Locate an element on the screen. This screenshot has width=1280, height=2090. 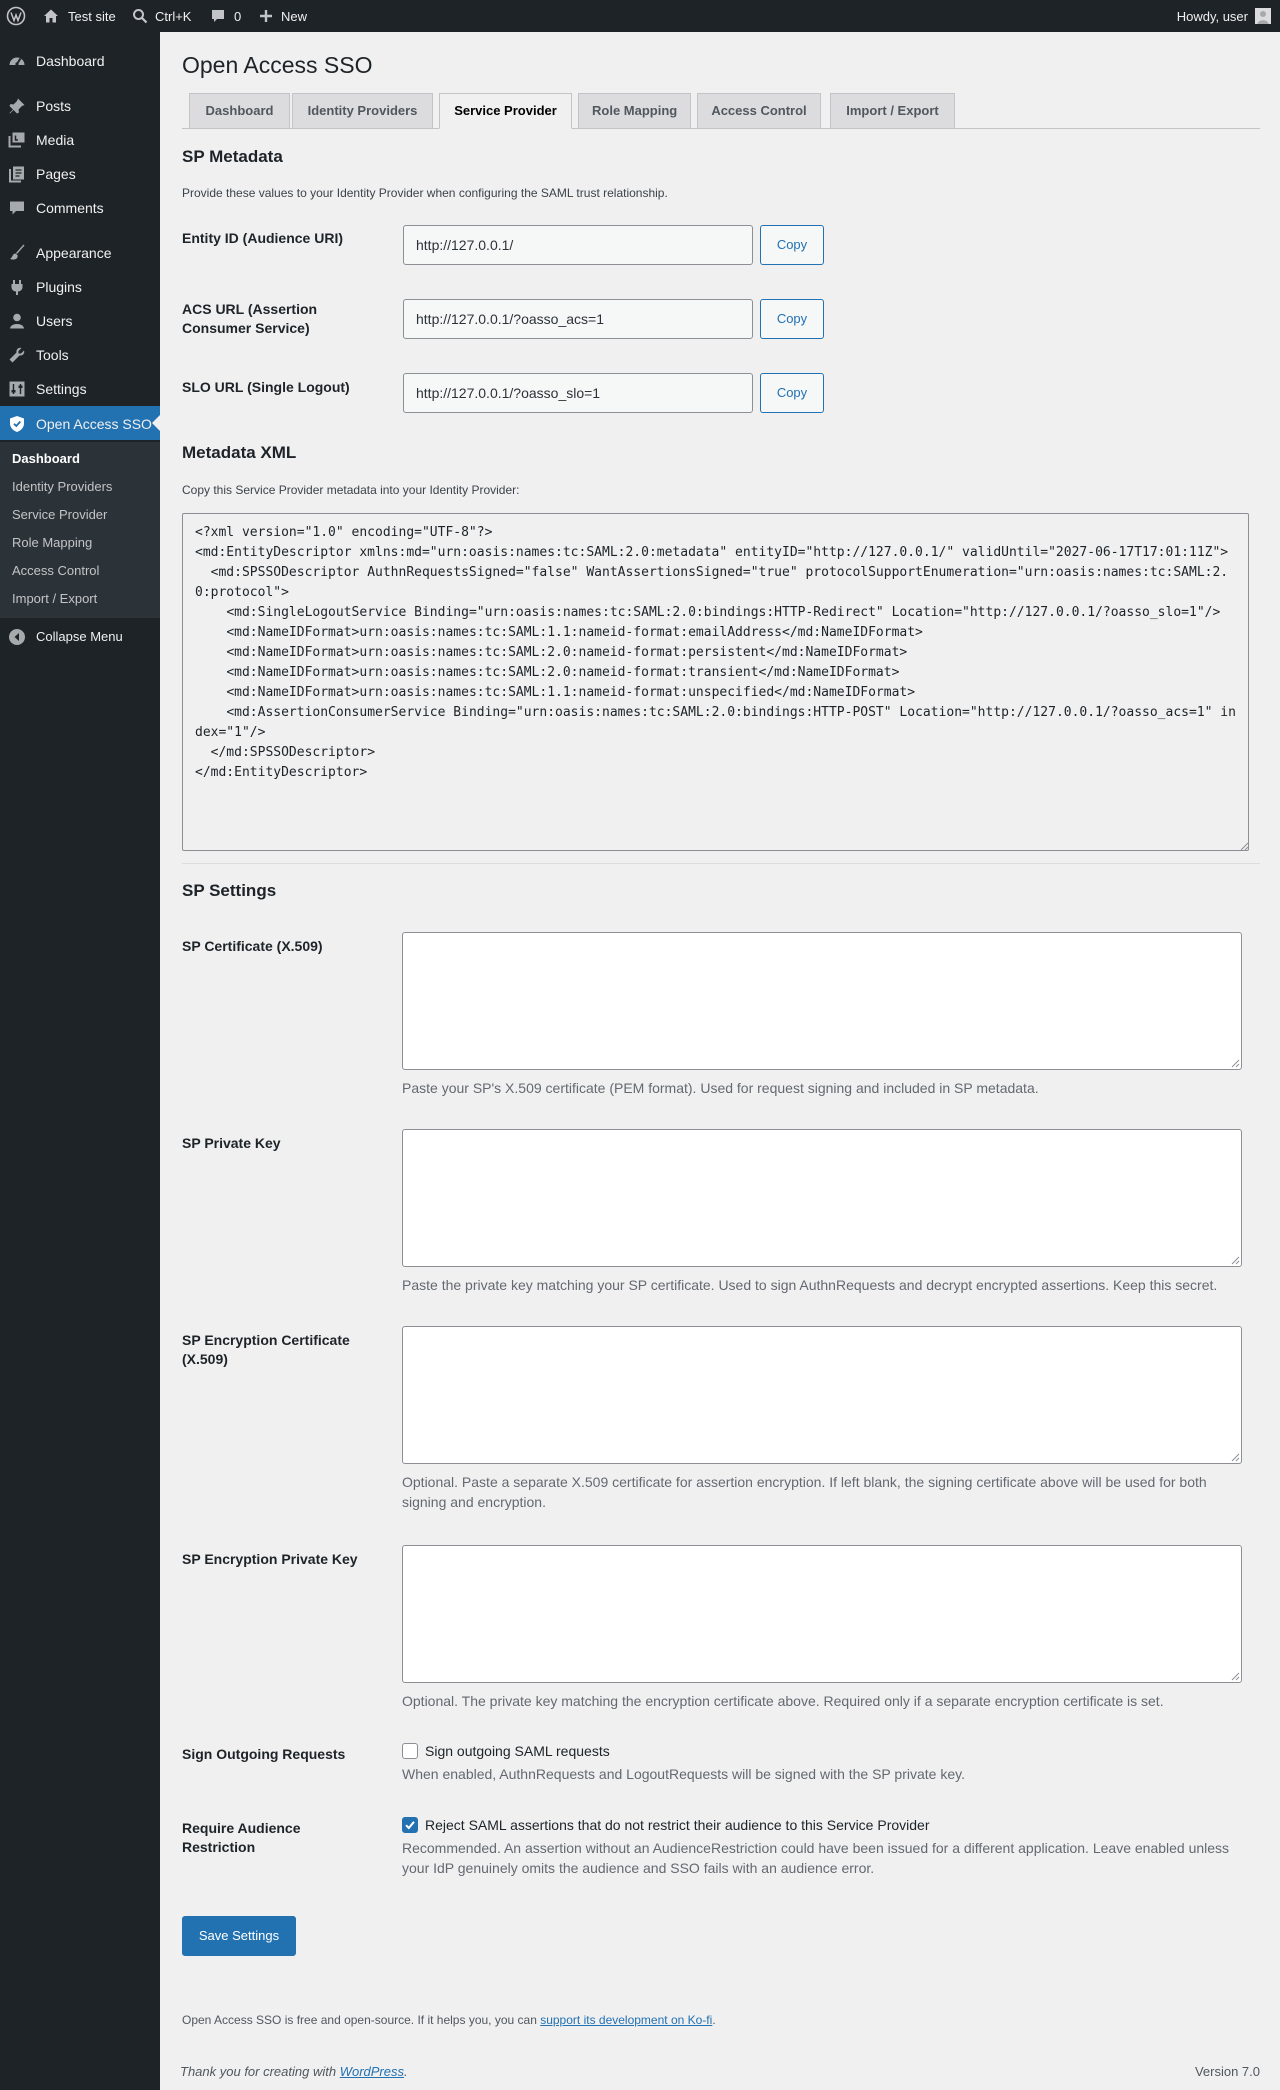
tab-service-provider: Service Provider is located at coordinates (505, 111).